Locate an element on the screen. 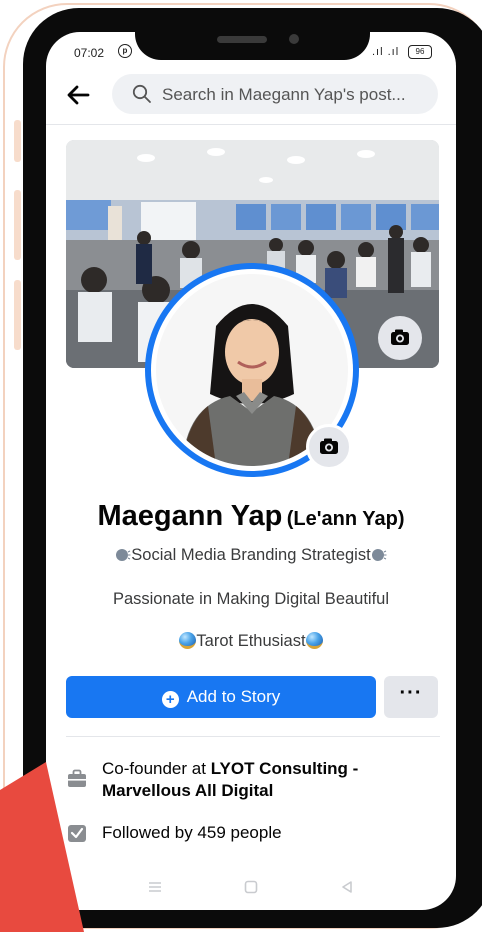 This screenshot has width=482, height=932. notch is located at coordinates (252, 34).